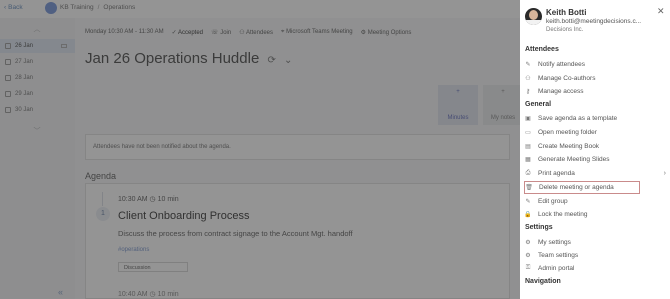 This screenshot has height=299, width=670. I want to click on attendees-section-heading: Attendees, so click(542, 49).